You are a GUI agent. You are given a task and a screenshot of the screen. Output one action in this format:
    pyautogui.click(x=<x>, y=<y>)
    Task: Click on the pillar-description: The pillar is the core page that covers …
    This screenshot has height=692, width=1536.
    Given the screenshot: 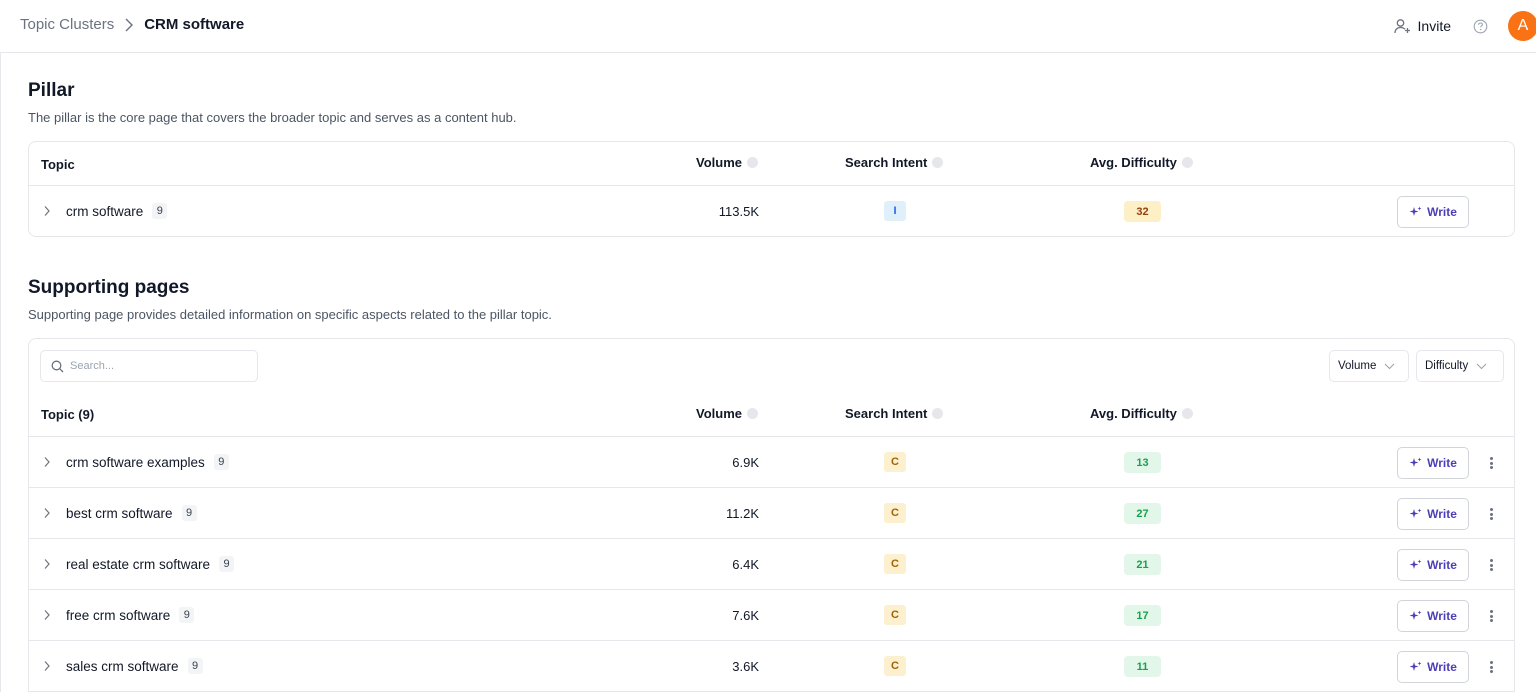 What is the action you would take?
    pyautogui.click(x=272, y=117)
    